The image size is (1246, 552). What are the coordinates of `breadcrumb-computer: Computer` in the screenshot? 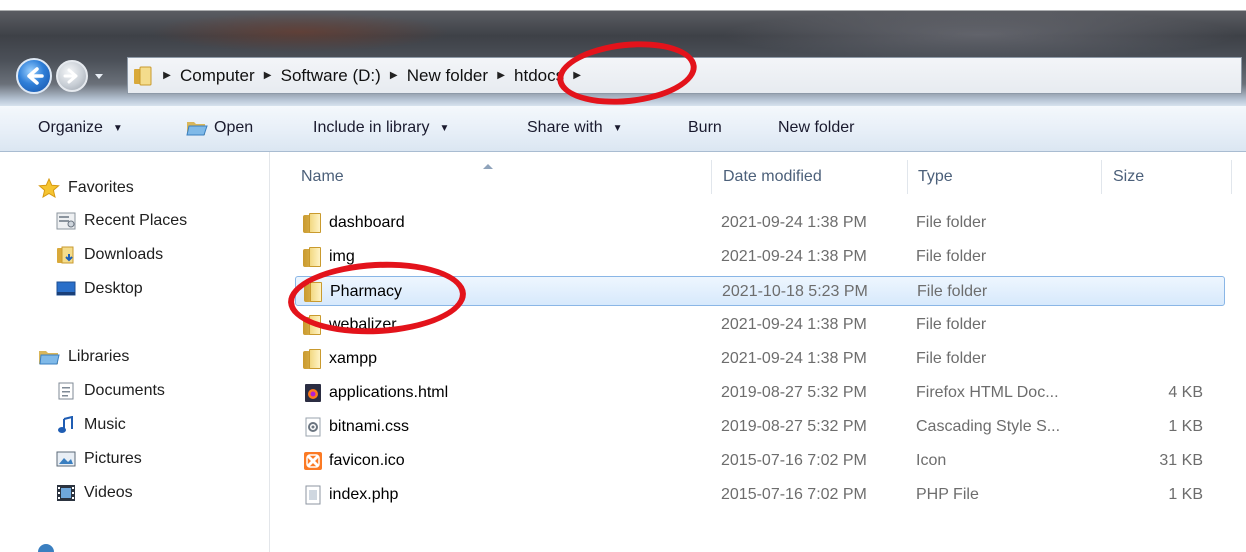 It's located at (217, 76).